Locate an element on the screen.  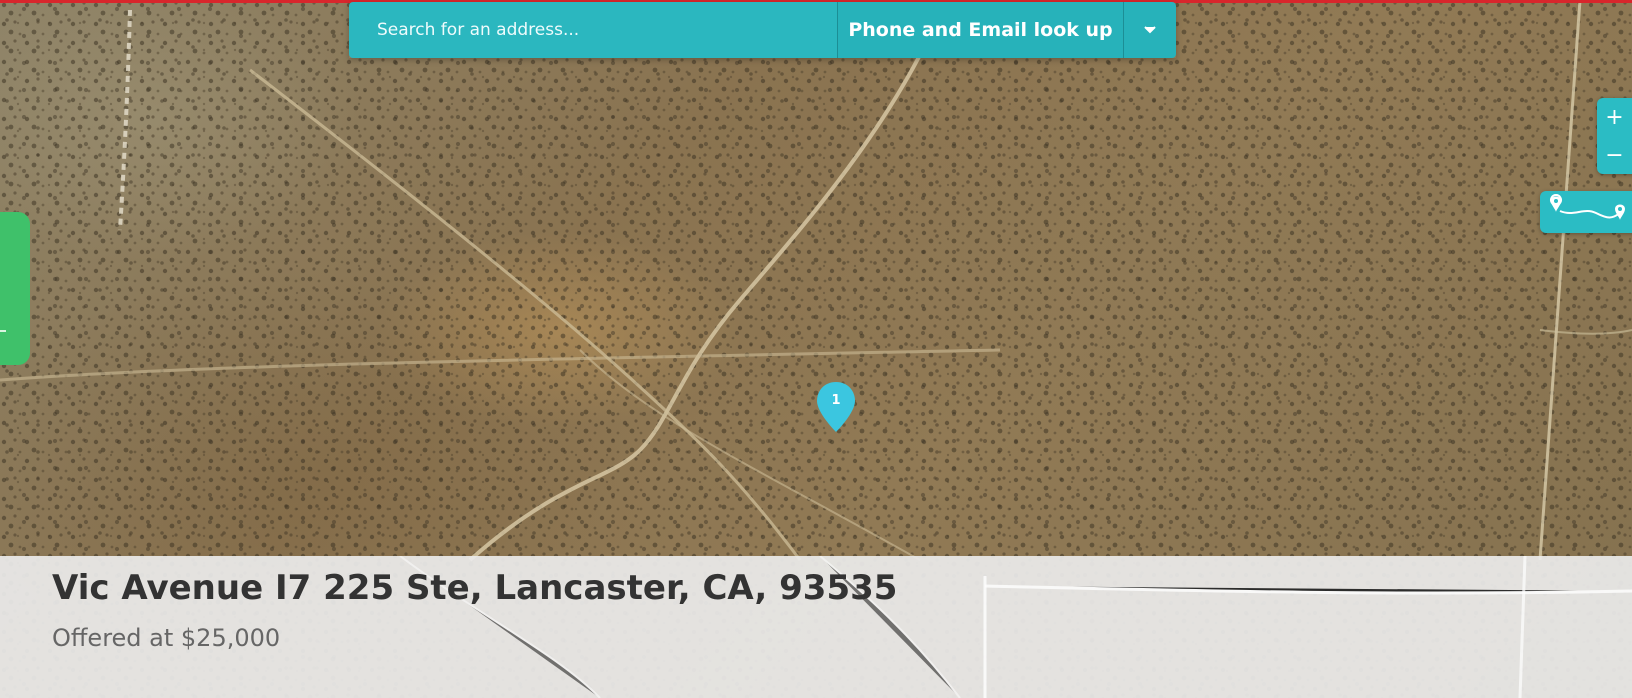
search-bar: Phone and Email look up is located at coordinates (762, 30).